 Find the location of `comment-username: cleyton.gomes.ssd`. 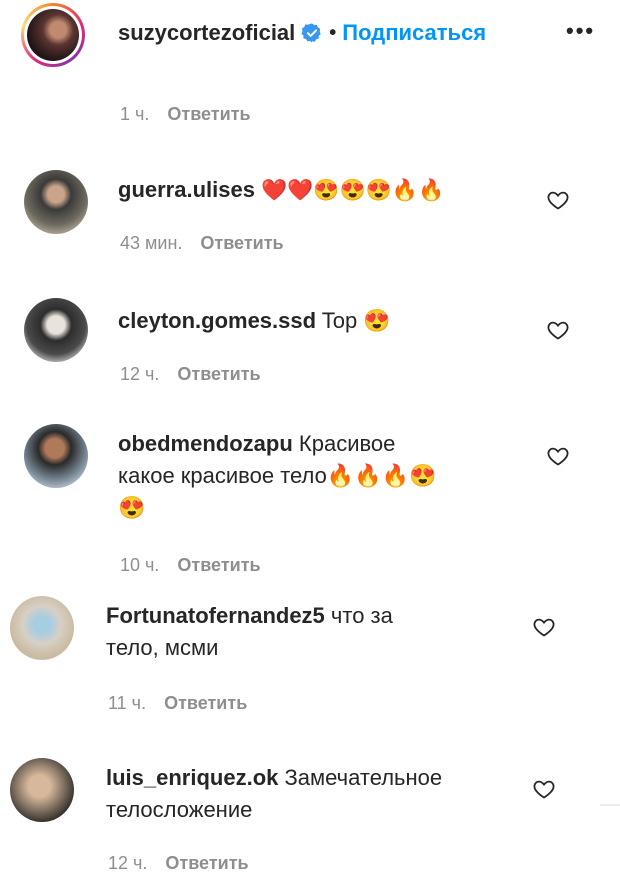

comment-username: cleyton.gomes.ssd is located at coordinates (217, 320).